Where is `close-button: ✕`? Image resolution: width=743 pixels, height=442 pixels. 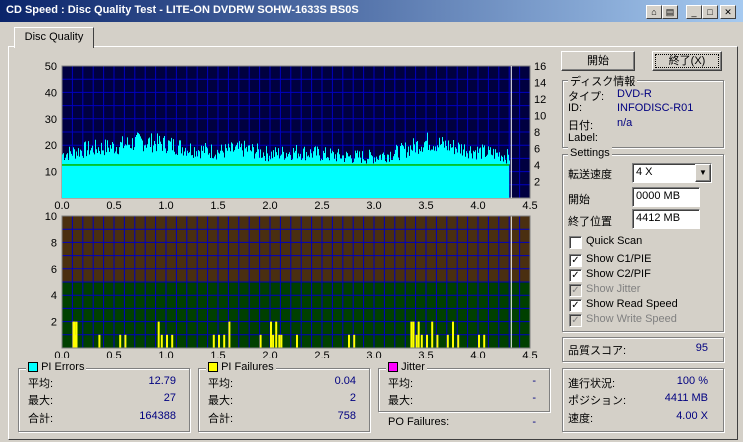
close-button: ✕ is located at coordinates (728, 12).